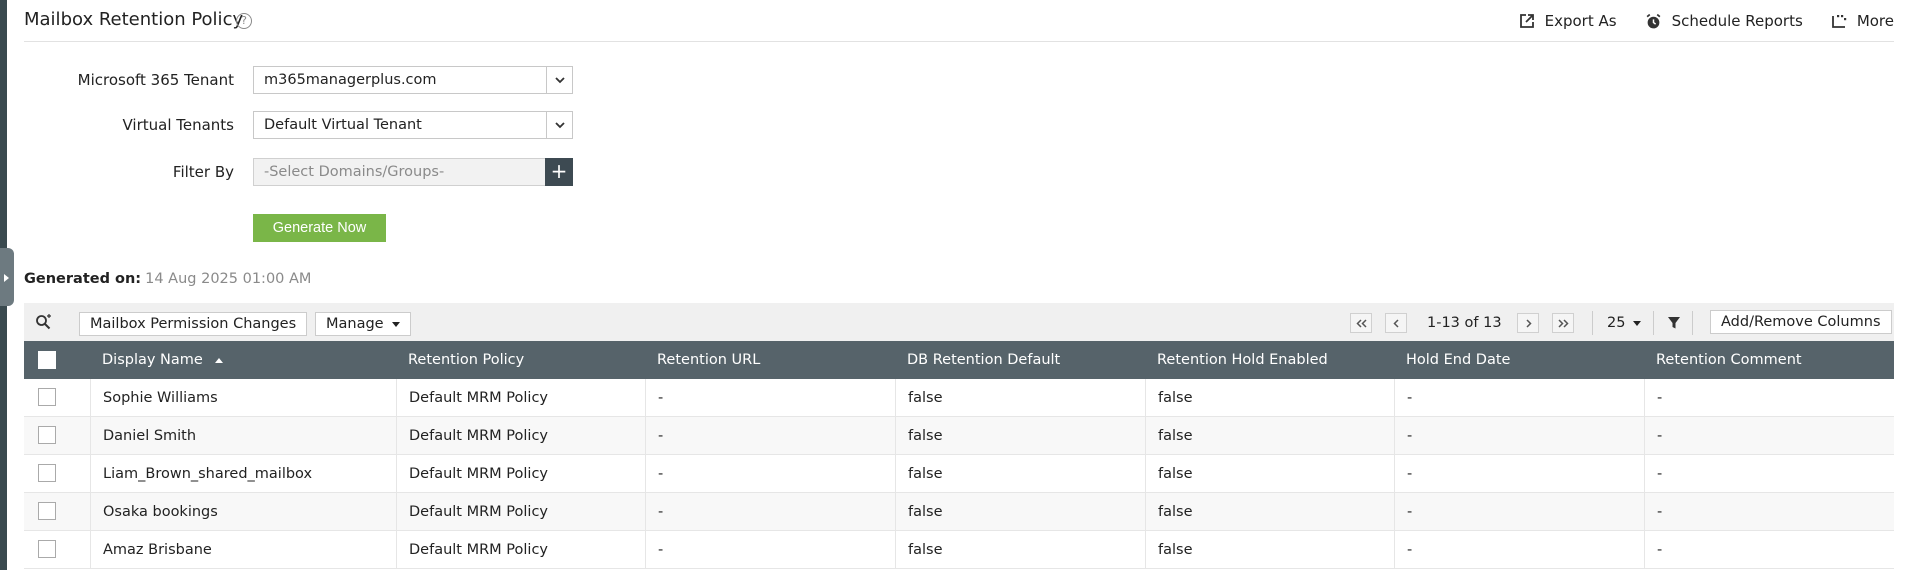 This screenshot has height=570, width=1917. Describe the element at coordinates (1464, 323) in the screenshot. I see `pager-range: 1-13 of 13` at that location.